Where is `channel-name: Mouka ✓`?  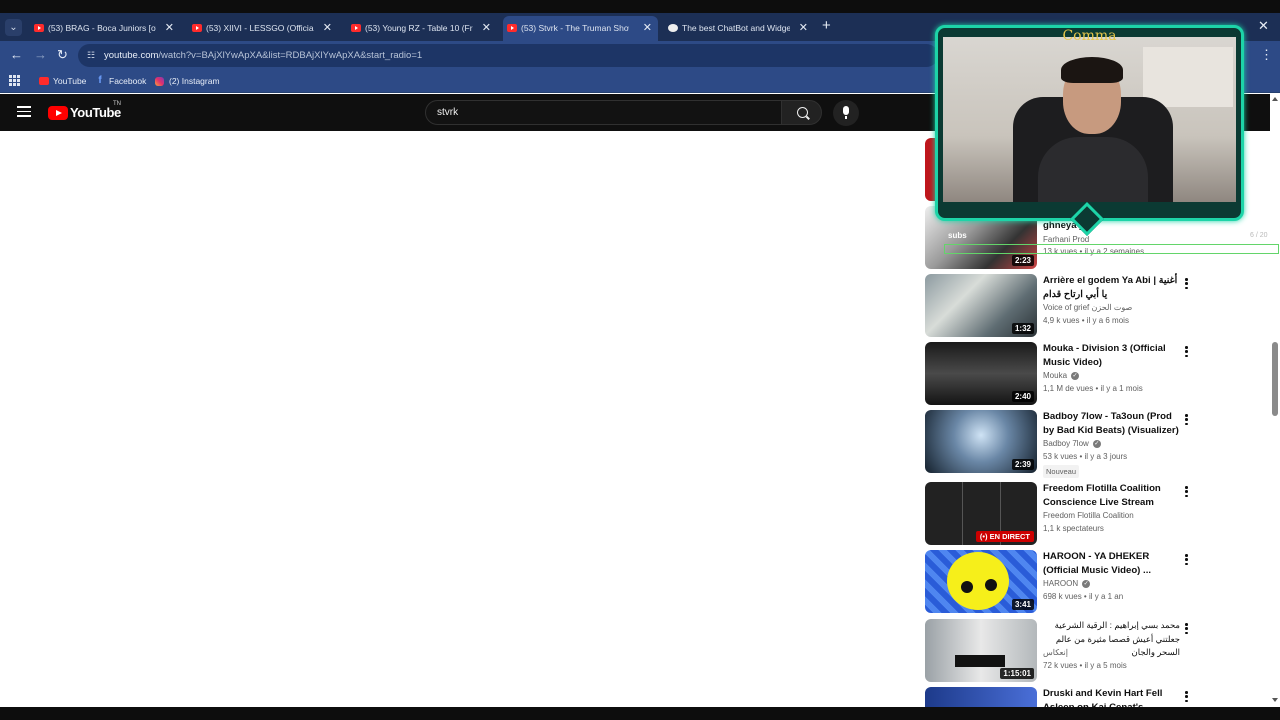
channel-name: Mouka ✓ is located at coordinates (1061, 376).